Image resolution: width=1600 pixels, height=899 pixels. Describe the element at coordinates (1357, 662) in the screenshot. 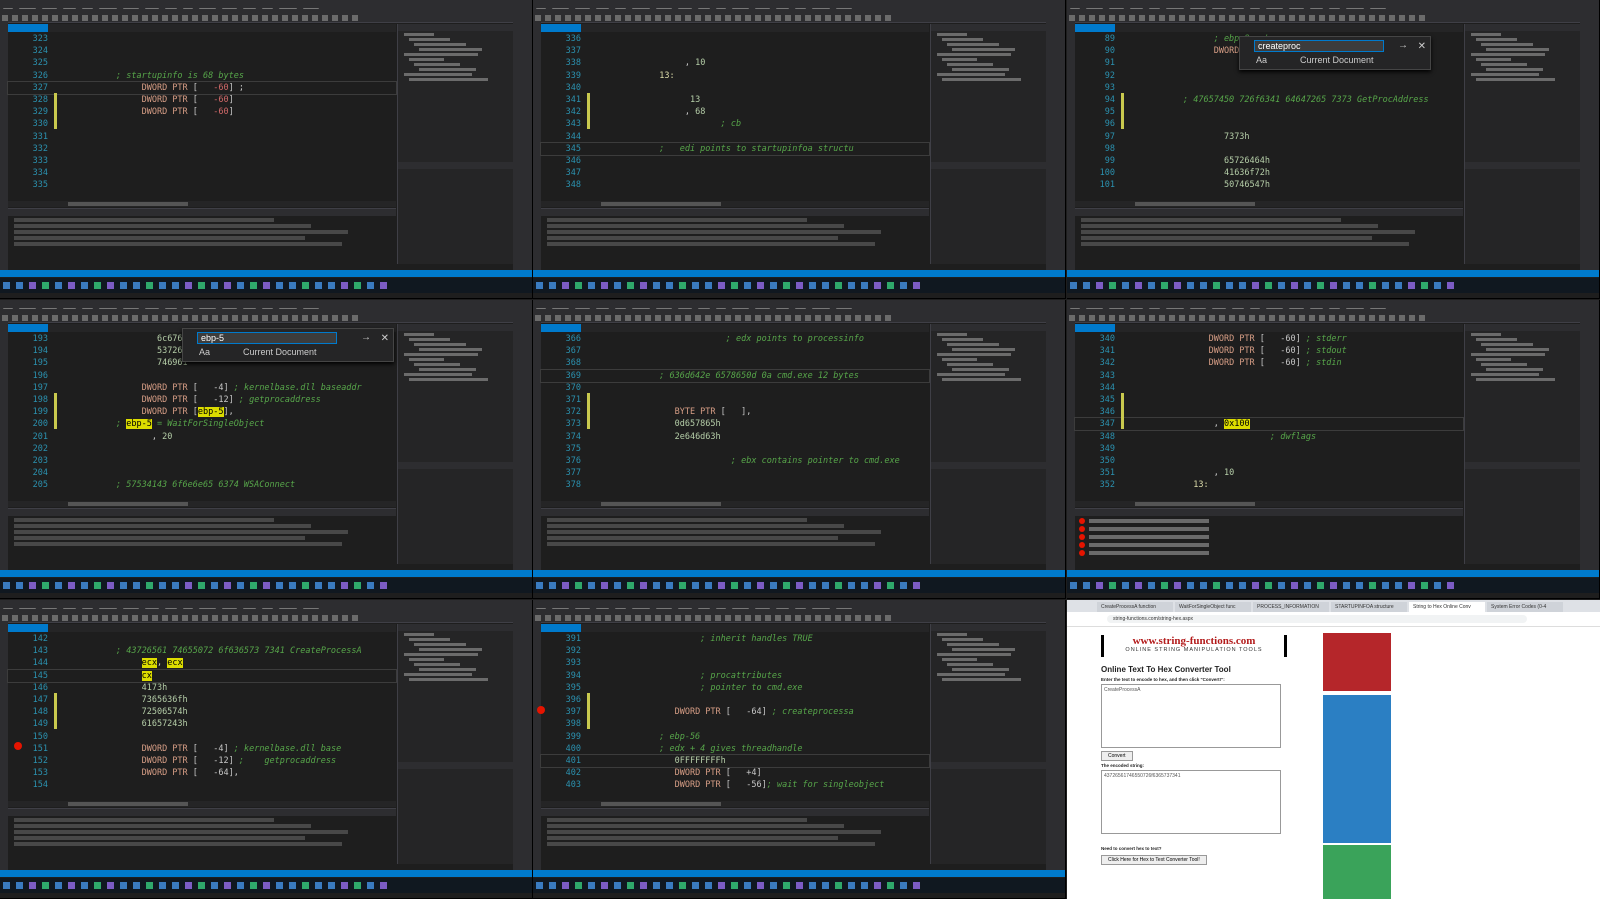

I see `sidebar-ad-block` at that location.